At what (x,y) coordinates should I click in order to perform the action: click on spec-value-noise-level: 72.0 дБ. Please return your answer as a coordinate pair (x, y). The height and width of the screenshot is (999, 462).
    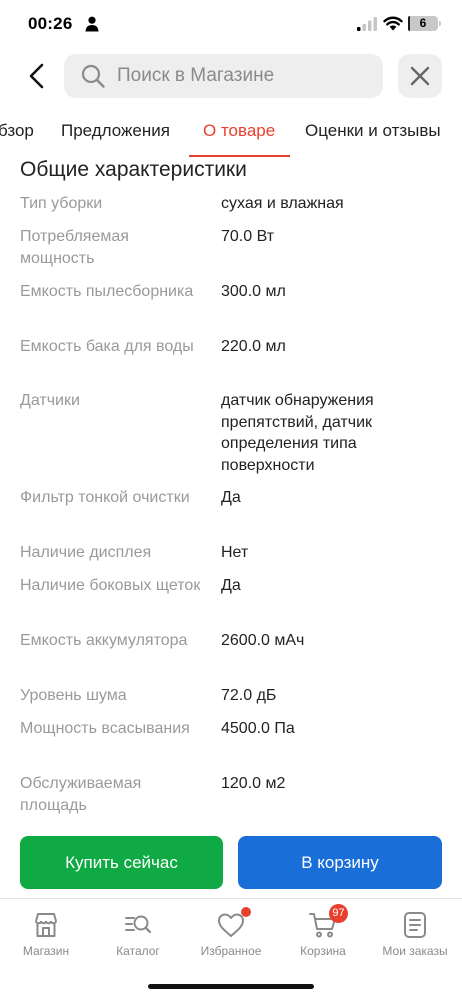
    Looking at the image, I should click on (249, 695).